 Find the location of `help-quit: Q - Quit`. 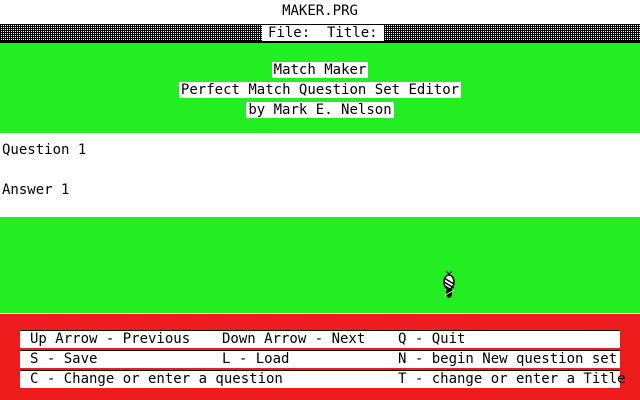

help-quit: Q - Quit is located at coordinates (432, 339).